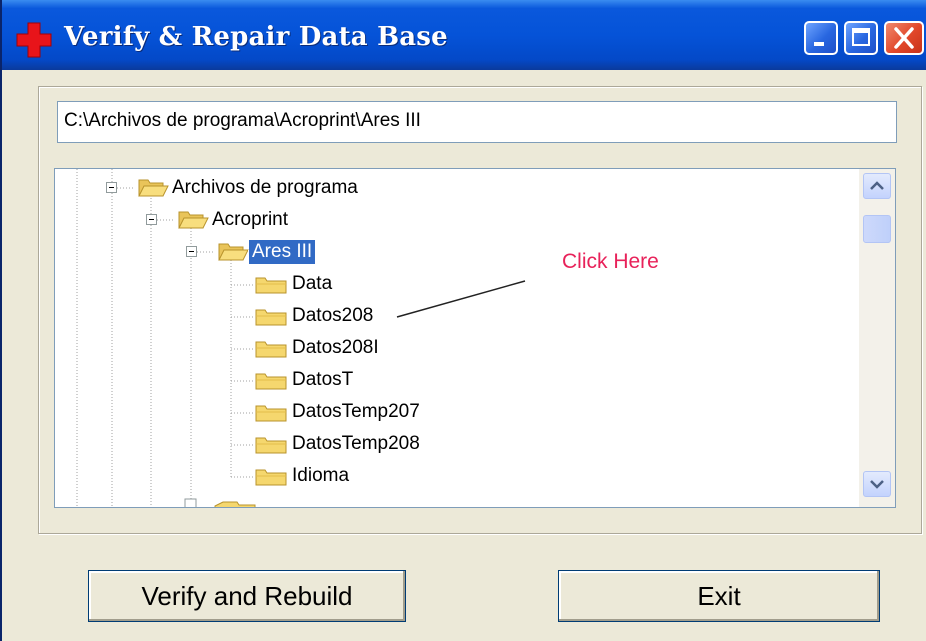 The image size is (926, 641). Describe the element at coordinates (335, 347) in the screenshot. I see `tree-item-label: Datos208I` at that location.